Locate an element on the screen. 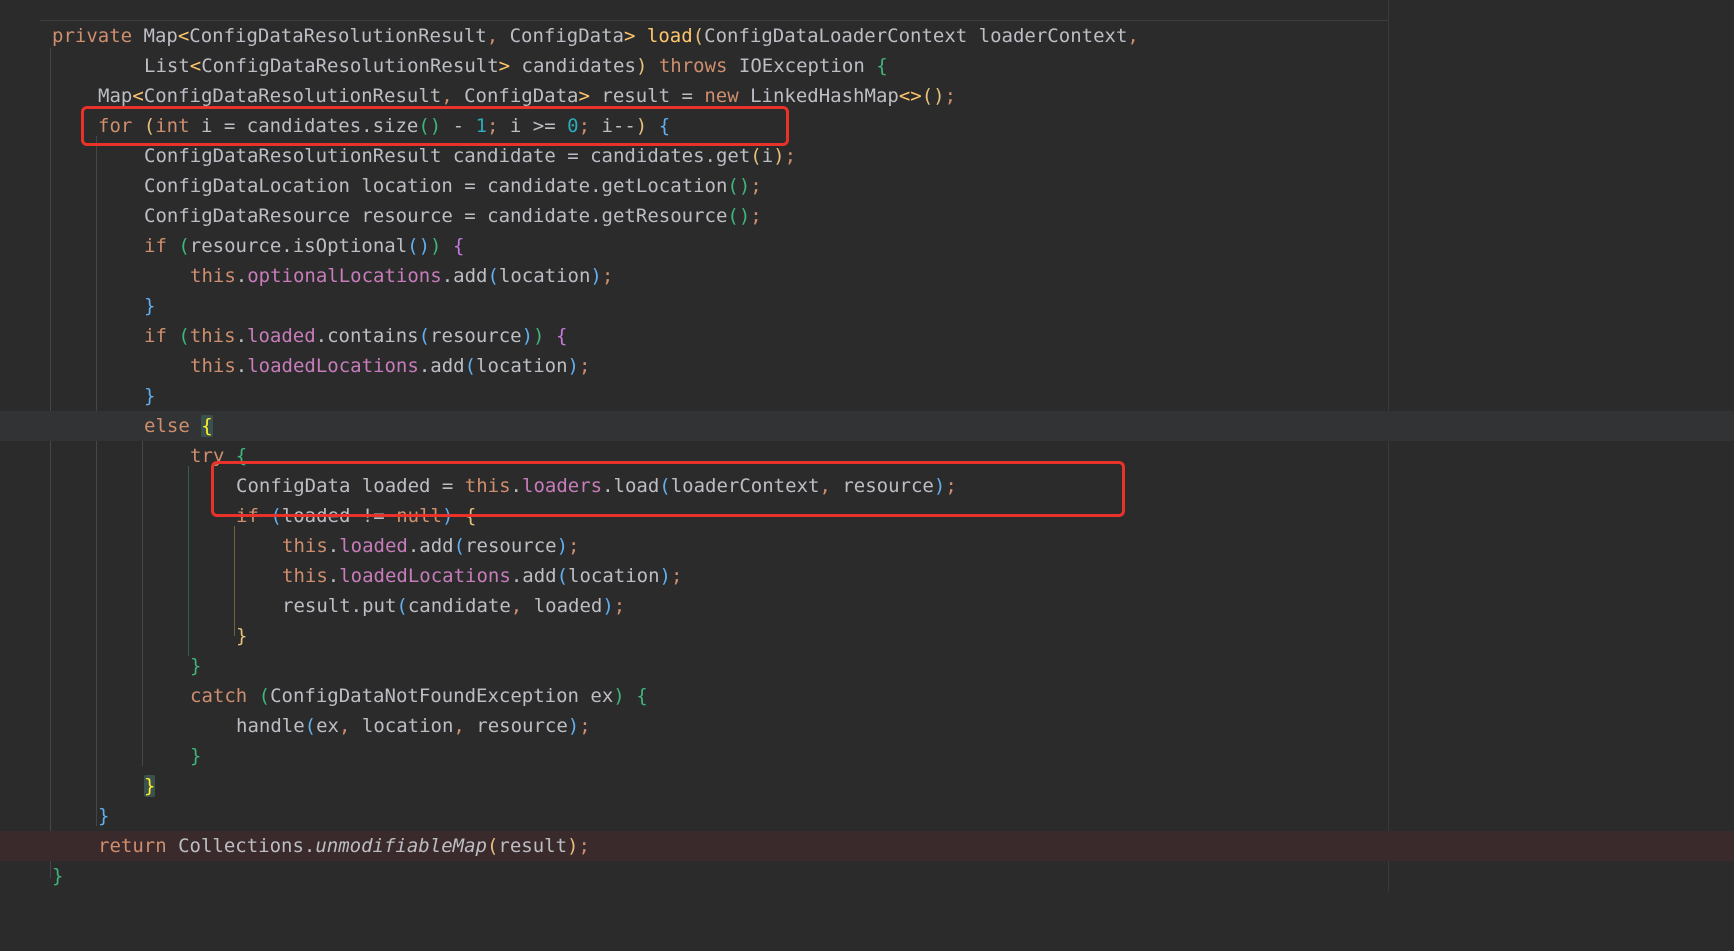 This screenshot has width=1734, height=951. code-line-21: } is located at coordinates (242, 636).